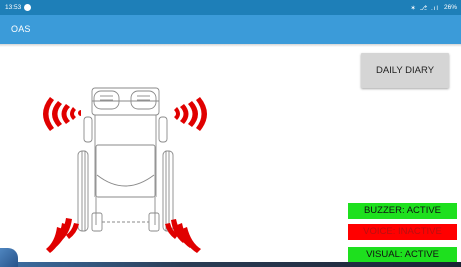 Image resolution: width=461 pixels, height=267 pixels. I want to click on voice-status-button: VOICE: INACTIVE, so click(402, 232).